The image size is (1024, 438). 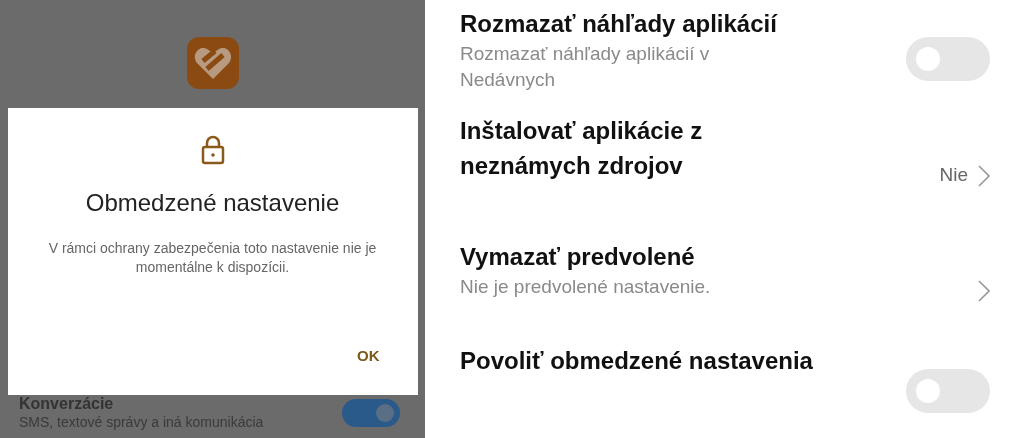 What do you see at coordinates (212, 203) in the screenshot?
I see `dialog-title: Obmedzené nastavenie` at bounding box center [212, 203].